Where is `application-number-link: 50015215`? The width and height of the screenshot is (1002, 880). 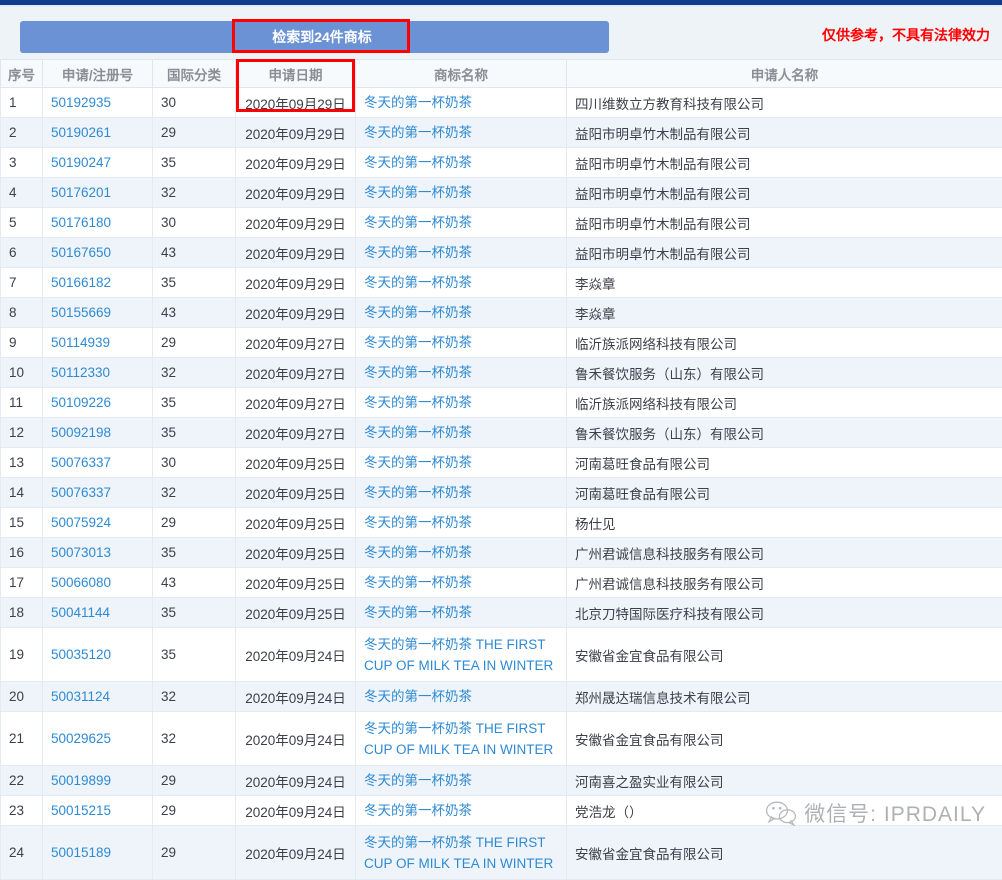 application-number-link: 50015215 is located at coordinates (81, 810).